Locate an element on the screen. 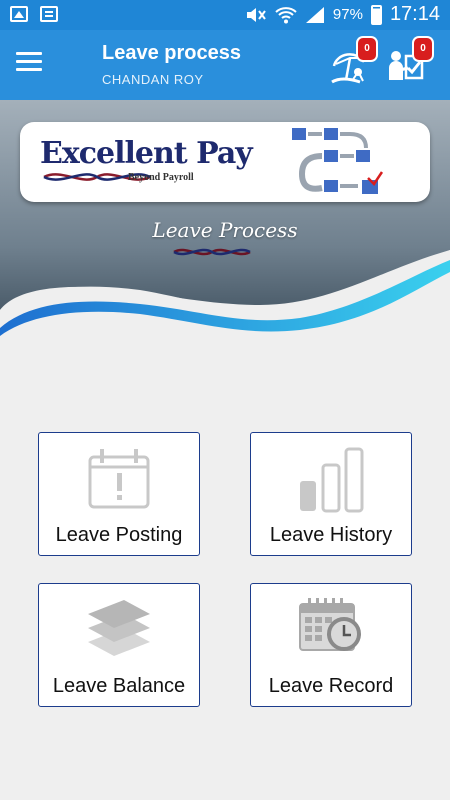 The height and width of the screenshot is (800, 450). company-logo-text: Excellent Pay is located at coordinates (146, 153).